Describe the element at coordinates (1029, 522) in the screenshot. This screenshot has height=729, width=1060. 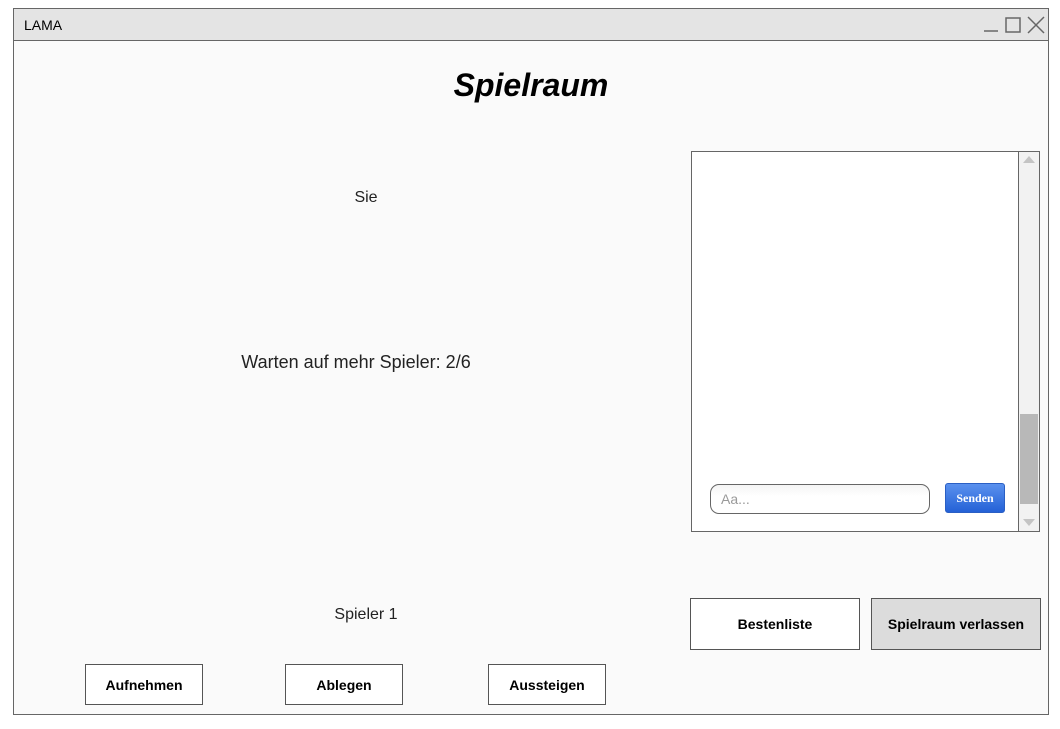
I see `scroll-down-icon` at that location.